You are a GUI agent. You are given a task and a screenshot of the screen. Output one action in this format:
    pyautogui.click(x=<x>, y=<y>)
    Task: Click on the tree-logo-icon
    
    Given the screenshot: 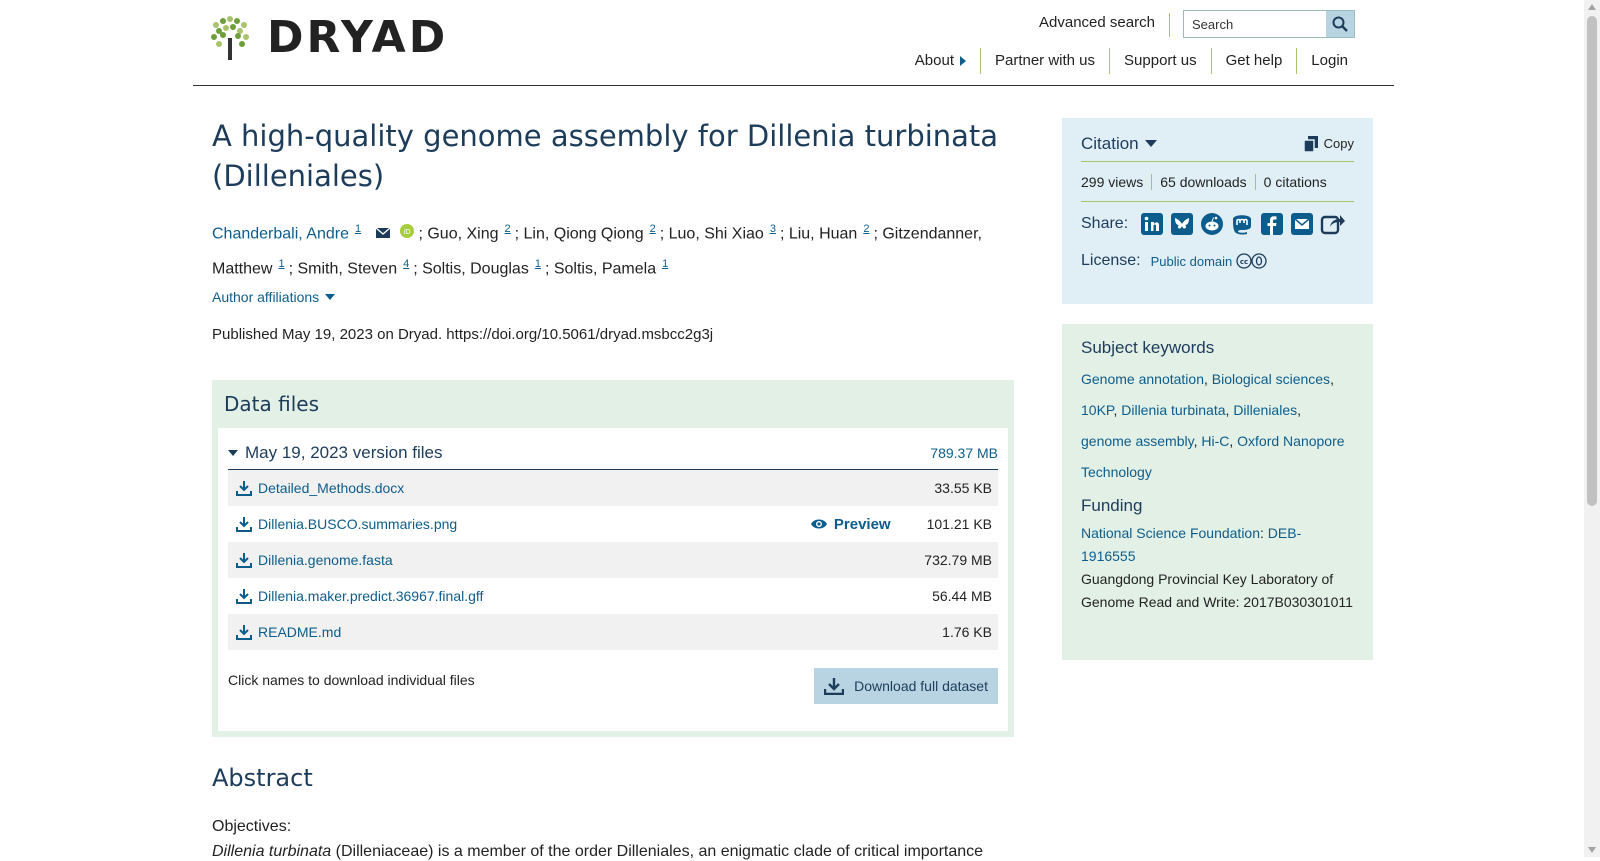 What is the action you would take?
    pyautogui.click(x=230, y=38)
    